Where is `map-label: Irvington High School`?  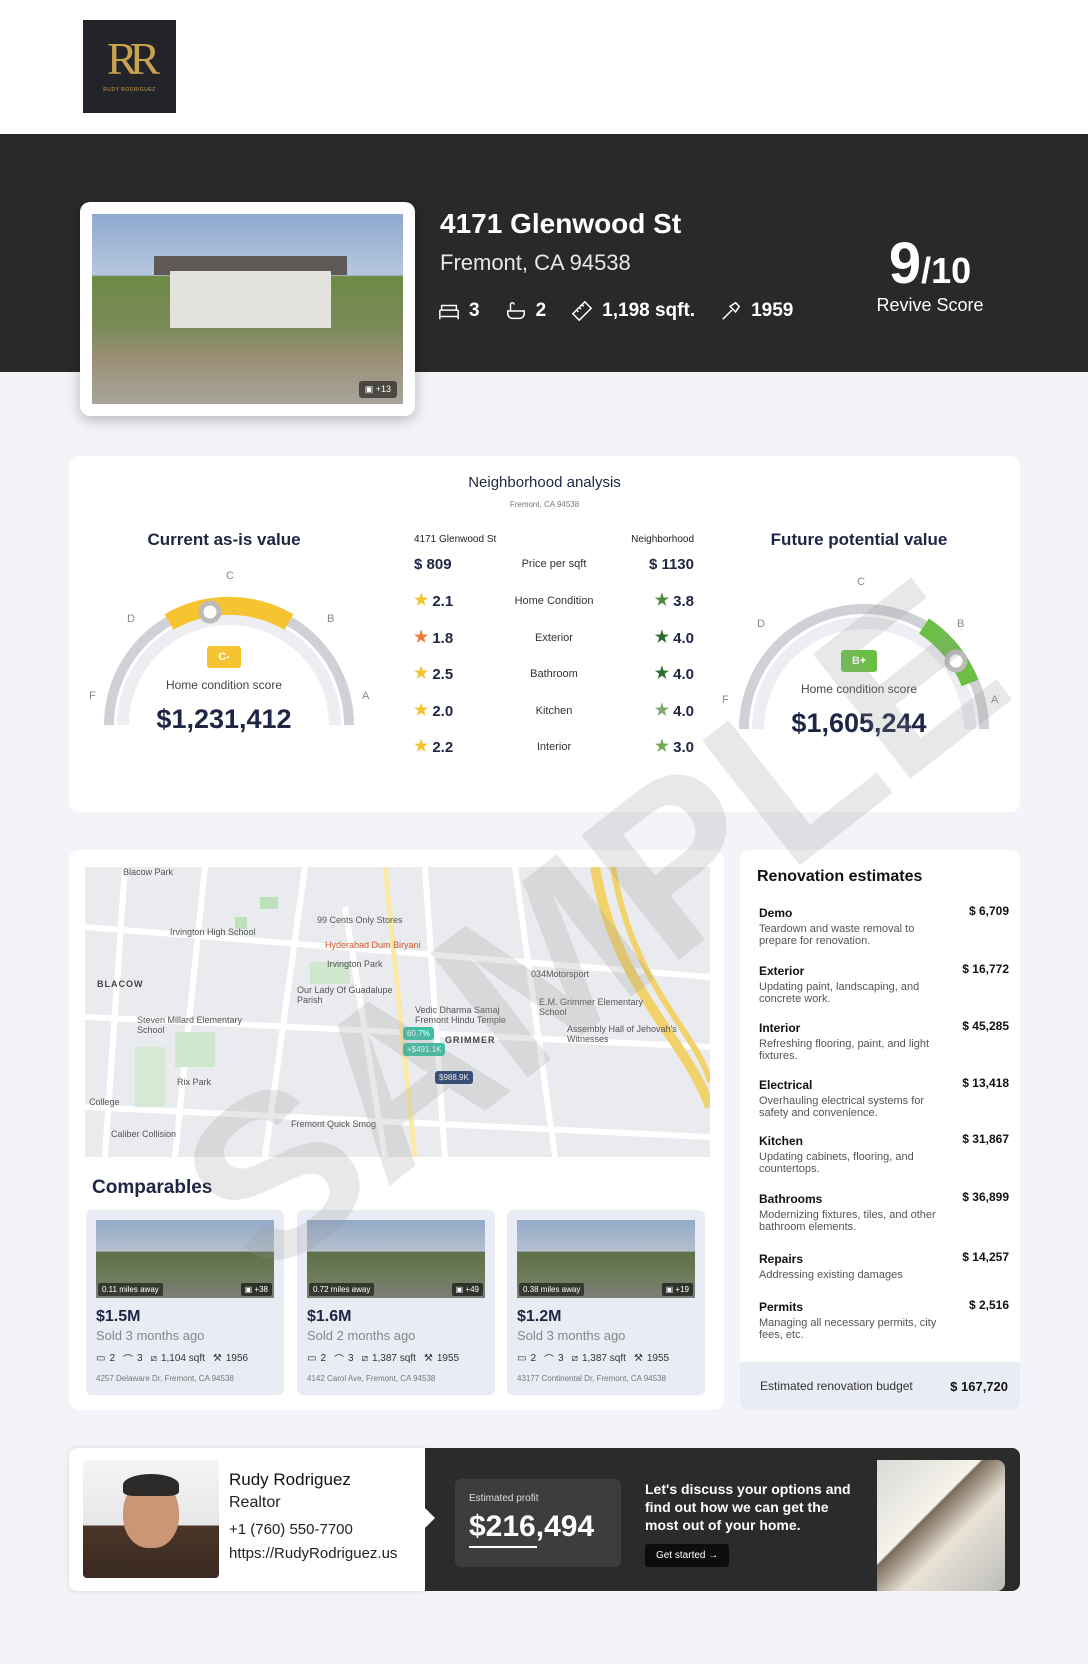 map-label: Irvington High School is located at coordinates (213, 932).